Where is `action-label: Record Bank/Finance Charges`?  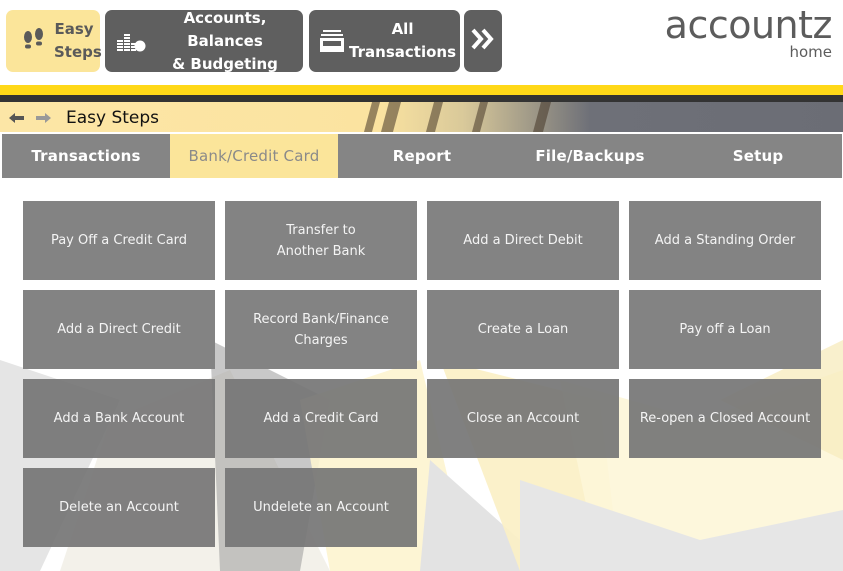
action-label: Record Bank/Finance Charges is located at coordinates (321, 329).